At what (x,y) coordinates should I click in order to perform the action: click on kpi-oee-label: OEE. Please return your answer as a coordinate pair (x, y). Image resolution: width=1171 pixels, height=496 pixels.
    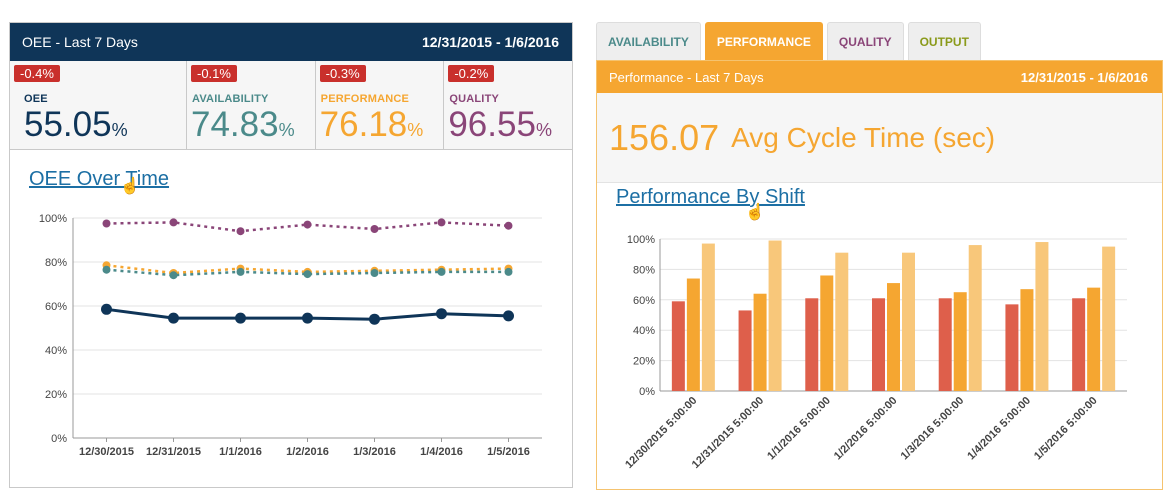
    Looking at the image, I should click on (36, 99).